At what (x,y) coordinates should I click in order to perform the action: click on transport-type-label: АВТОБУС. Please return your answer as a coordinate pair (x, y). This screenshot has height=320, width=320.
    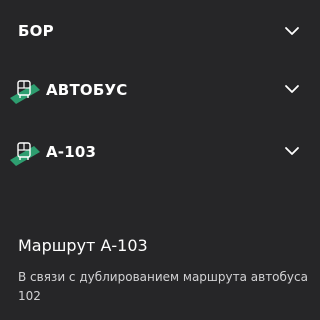
    Looking at the image, I should click on (87, 90).